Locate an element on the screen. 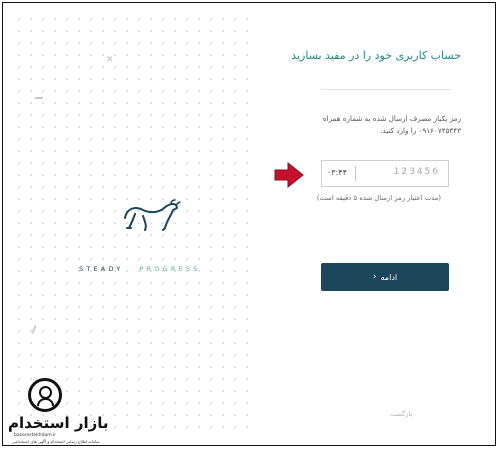 The width and height of the screenshot is (500, 450). otp-field: ۰۳:۴۴ is located at coordinates (385, 173).